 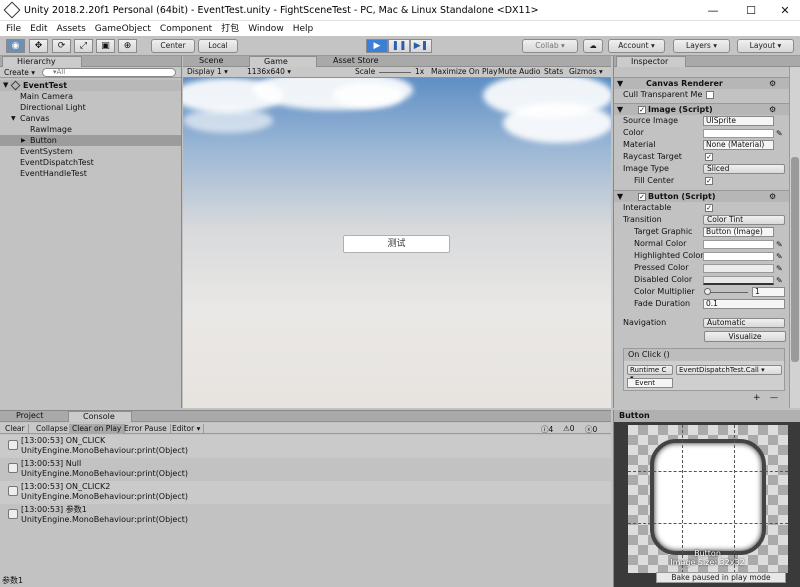 I want to click on hierarchy-item: ▶ Button, so click(x=90, y=140).